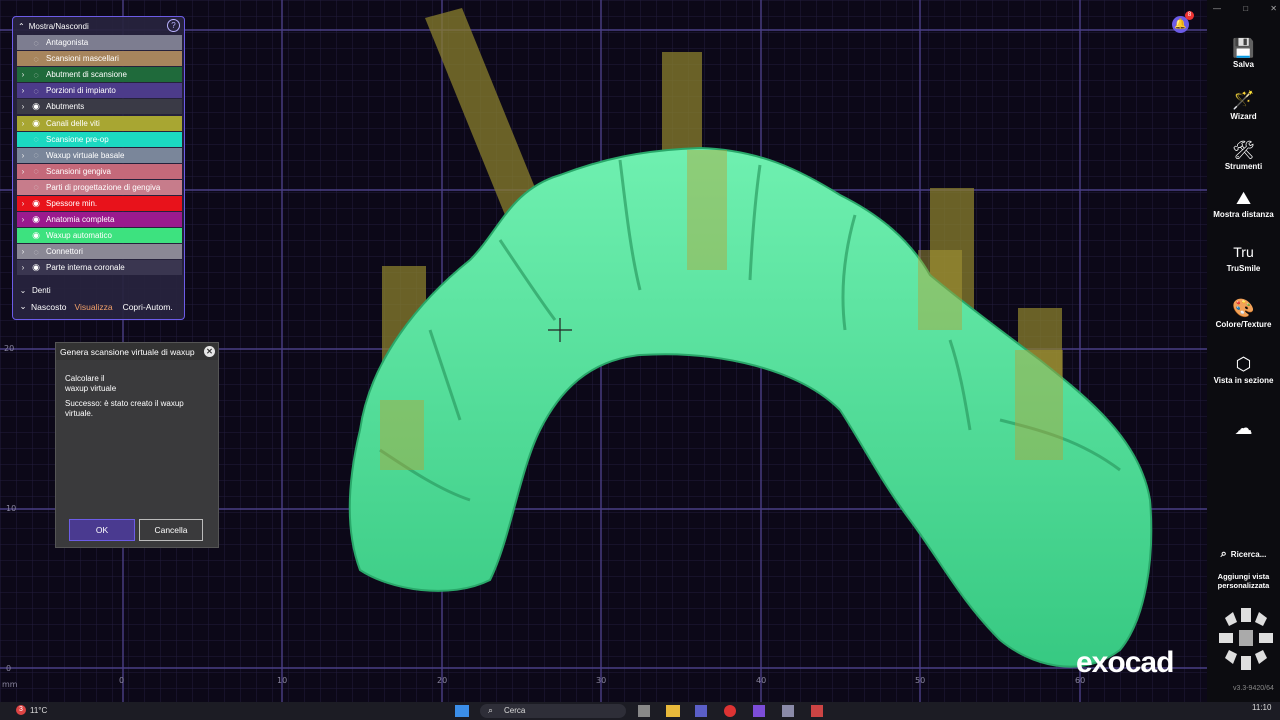  I want to click on footer-nascosto: Nascosto, so click(48, 307).